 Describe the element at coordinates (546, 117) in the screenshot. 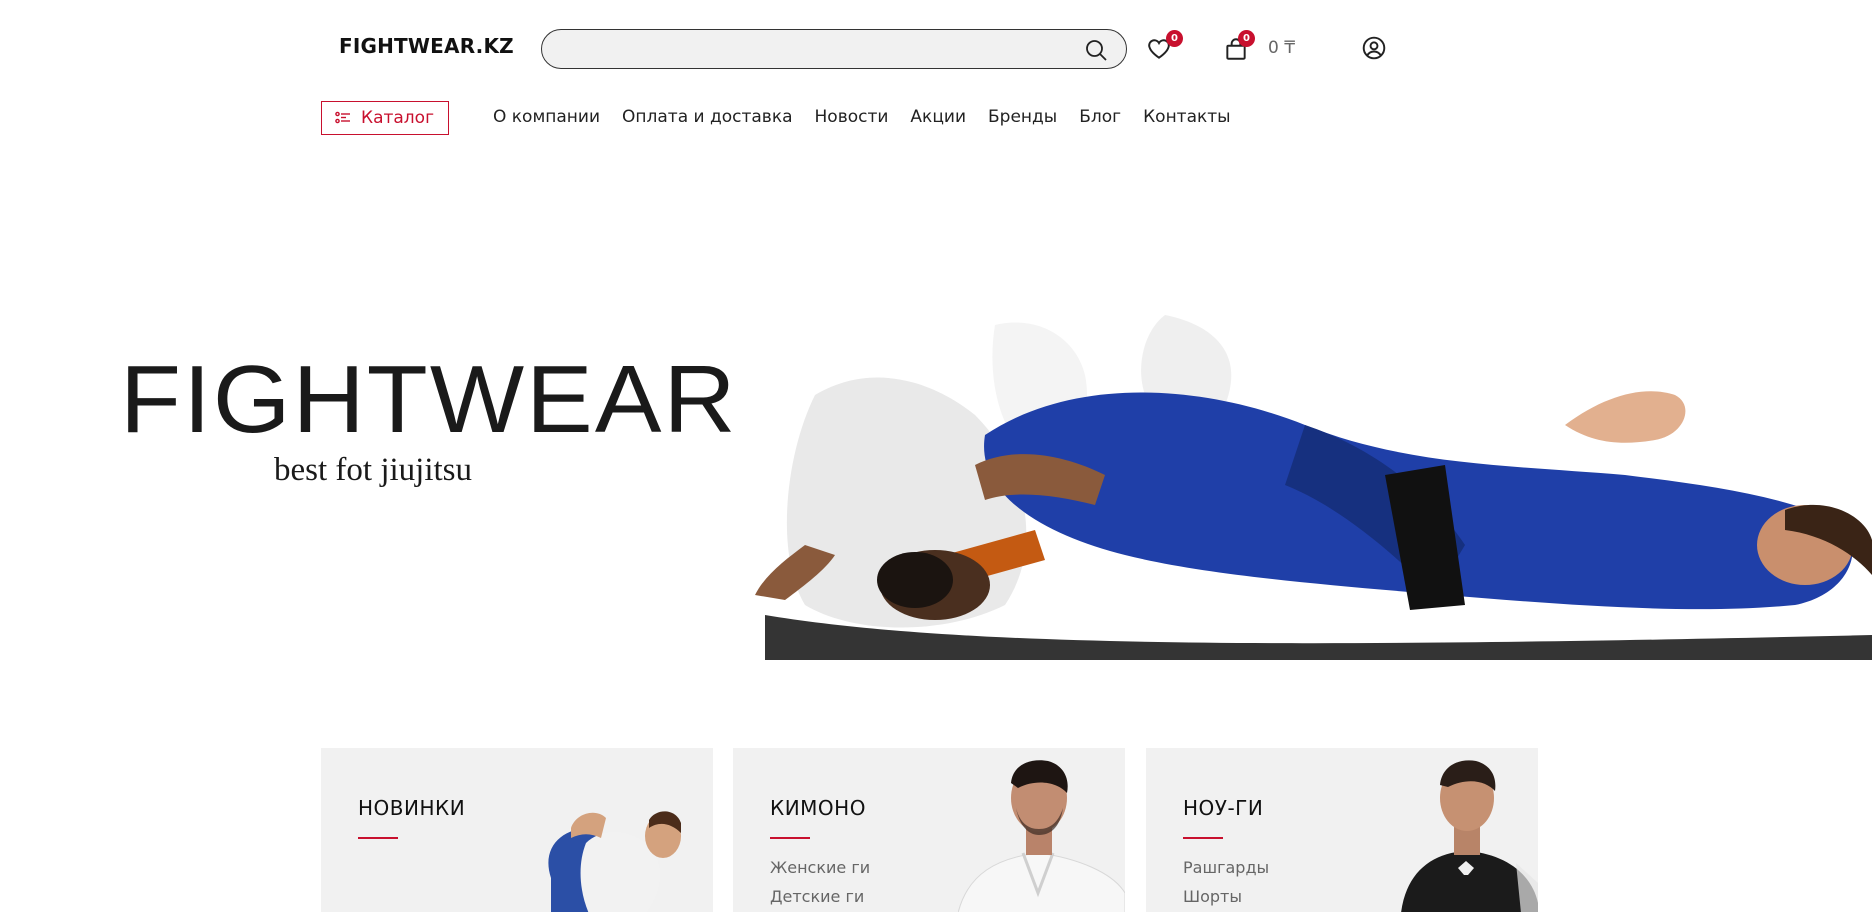

I see `nav-link-about: О компании` at that location.